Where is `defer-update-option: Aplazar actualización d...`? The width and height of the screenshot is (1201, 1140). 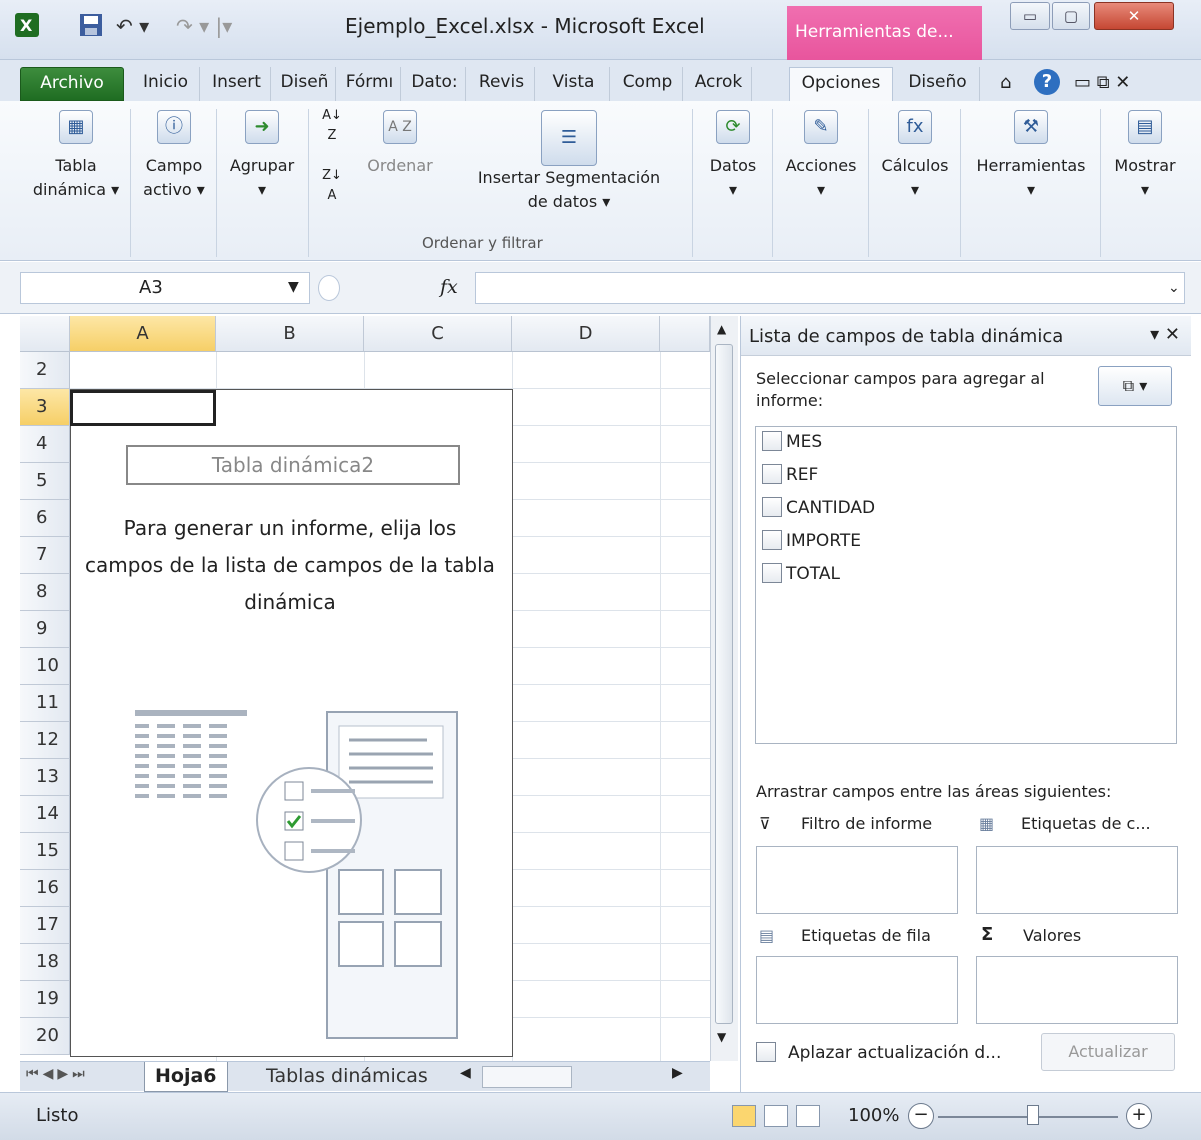
defer-update-option: Aplazar actualización d... is located at coordinates (878, 1052).